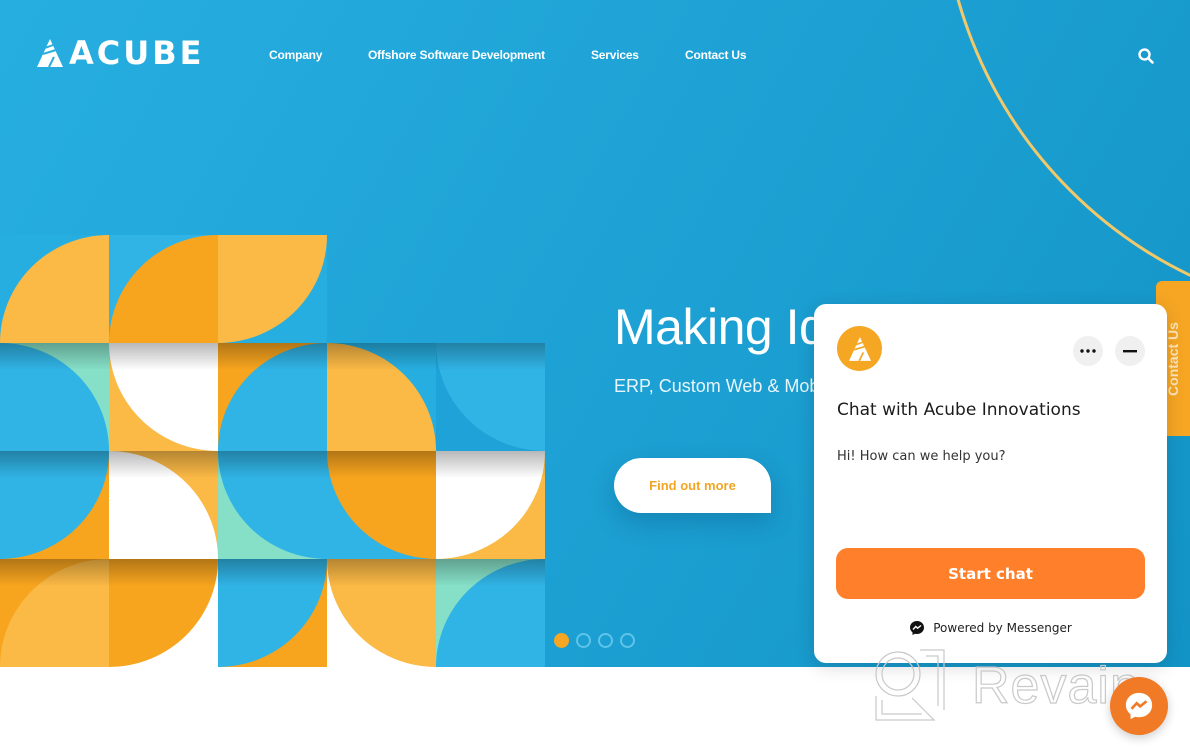 Image resolution: width=1190 pixels, height=753 pixels. What do you see at coordinates (1173, 358) in the screenshot?
I see `contact-us-side-tab-label: Contact Us` at bounding box center [1173, 358].